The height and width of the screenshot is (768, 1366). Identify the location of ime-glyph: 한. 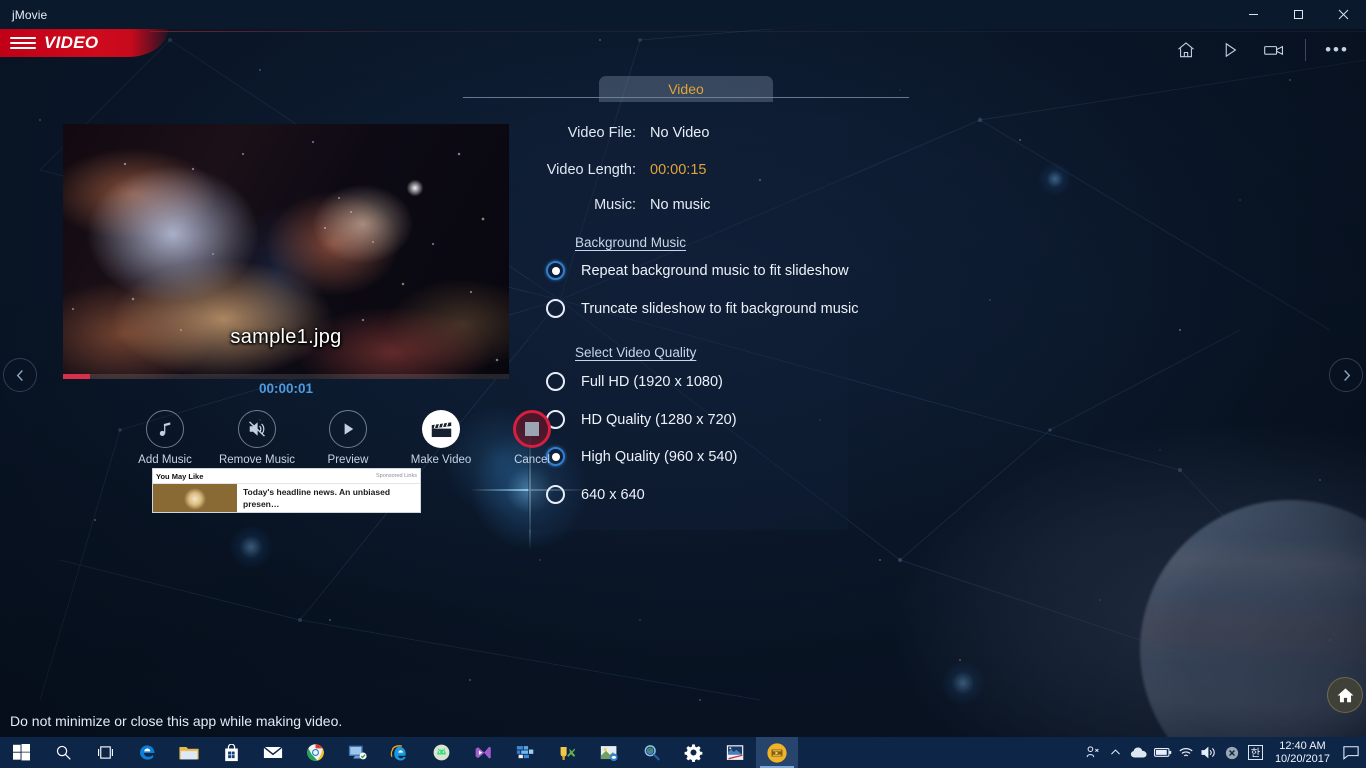
(1255, 752).